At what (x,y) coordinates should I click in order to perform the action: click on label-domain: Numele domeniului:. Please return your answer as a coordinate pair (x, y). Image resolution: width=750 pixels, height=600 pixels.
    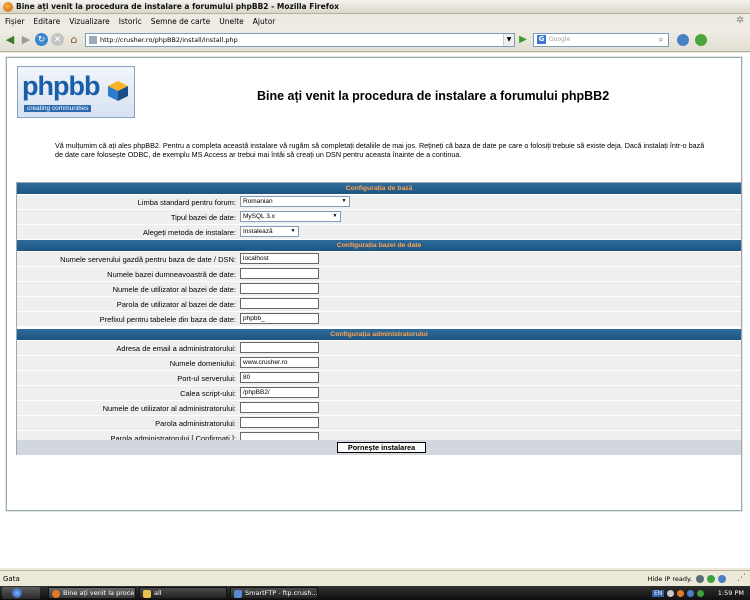
    Looking at the image, I should click on (202, 363).